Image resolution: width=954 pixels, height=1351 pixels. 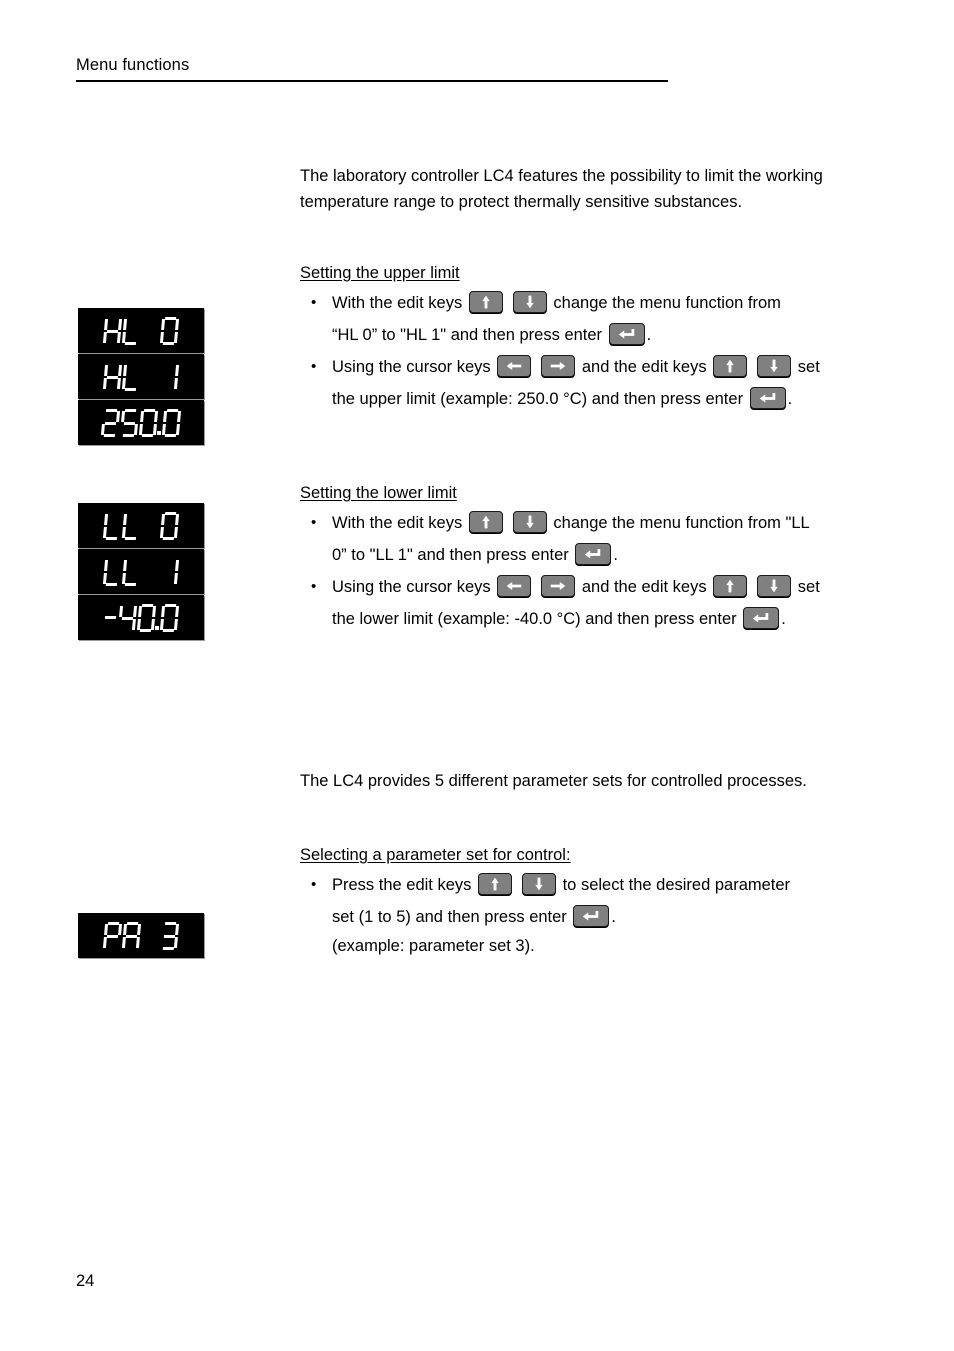 I want to click on step-text: 0” to "LL 1" and then press enter, so click(x=450, y=554).